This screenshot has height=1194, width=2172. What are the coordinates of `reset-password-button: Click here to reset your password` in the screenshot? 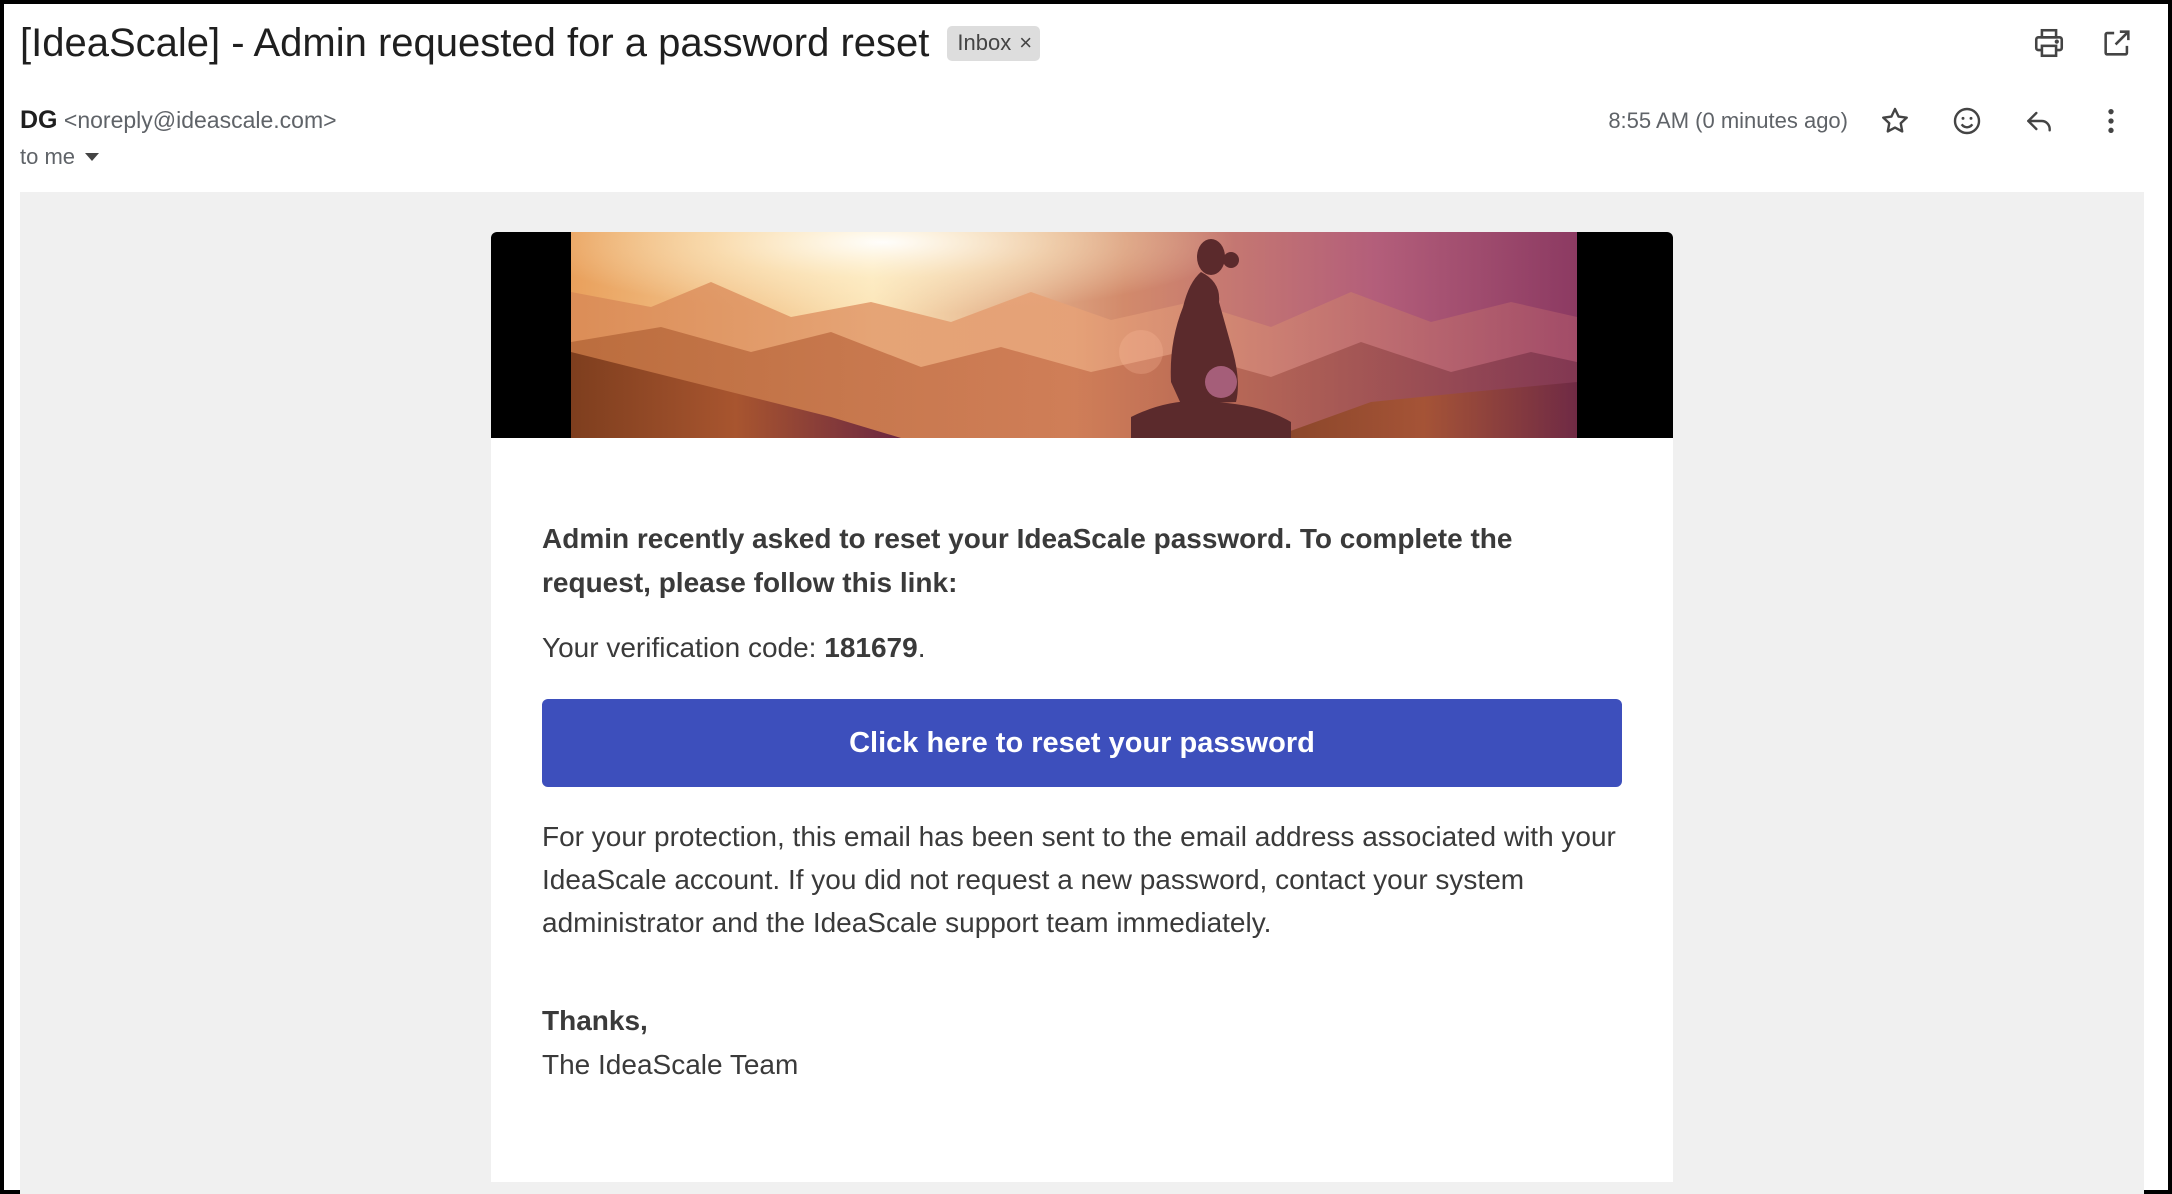 It's located at (1082, 743).